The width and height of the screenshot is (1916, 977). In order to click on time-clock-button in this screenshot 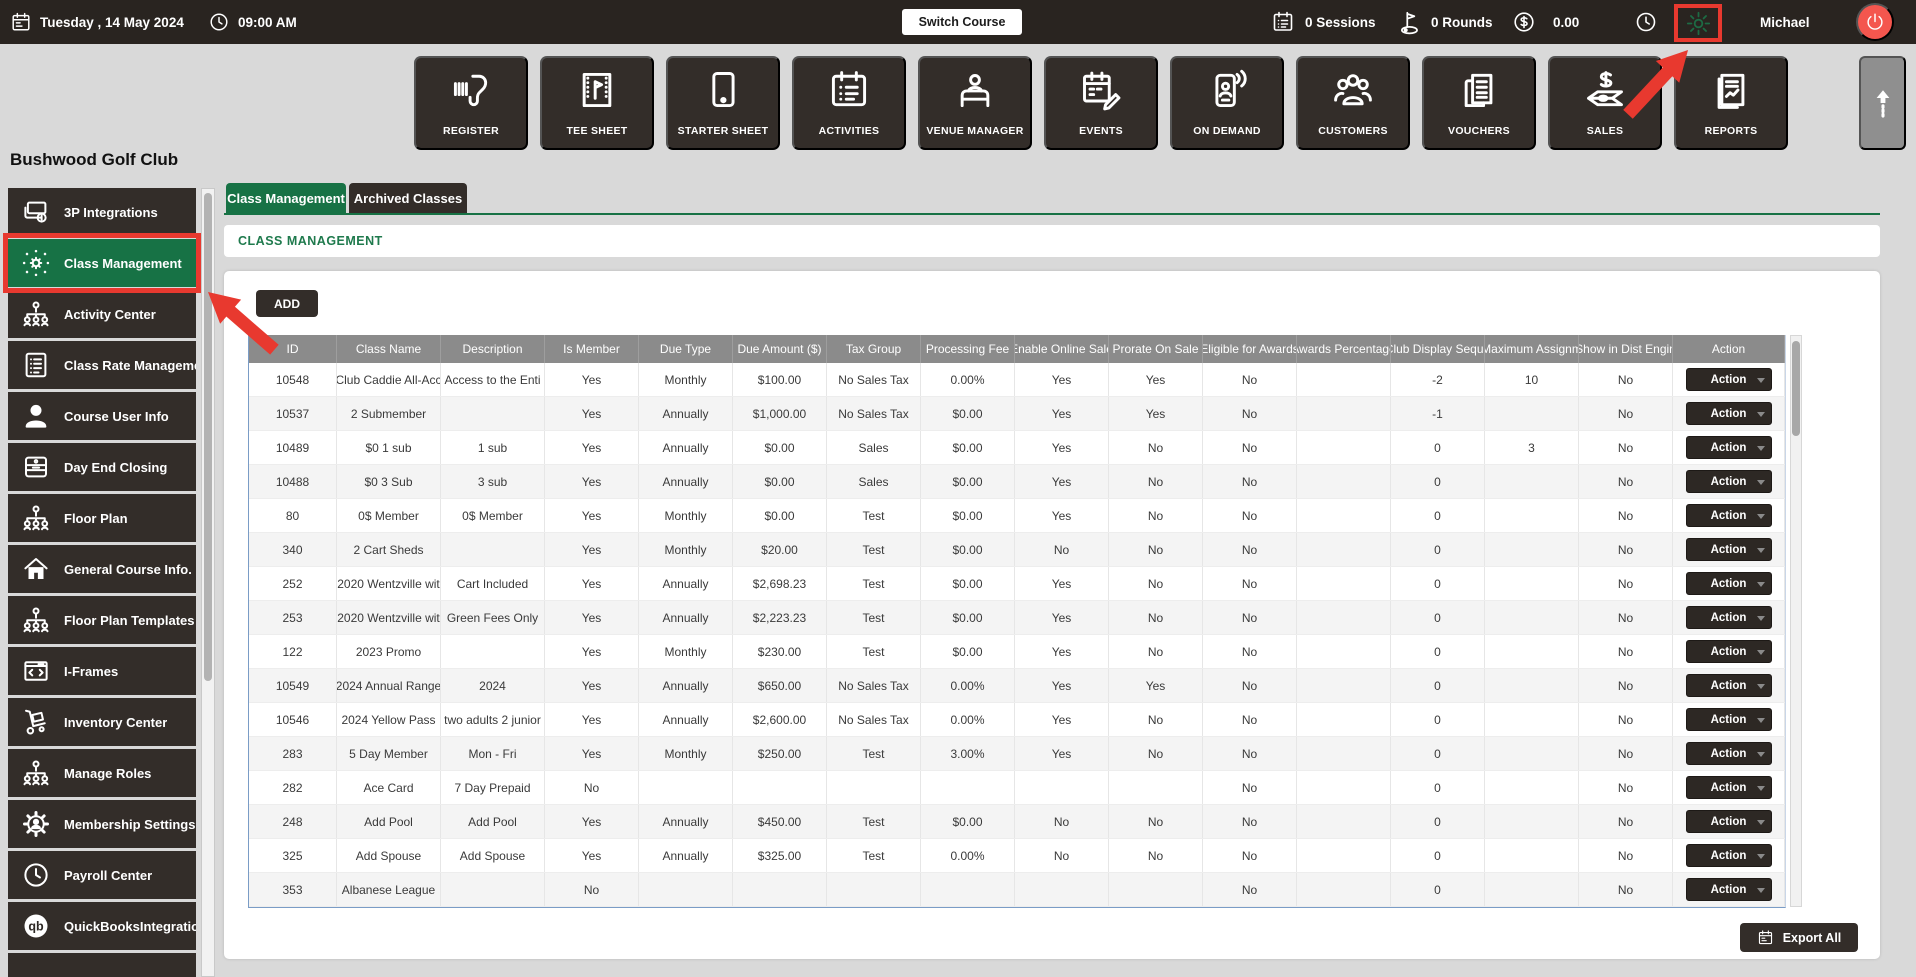, I will do `click(1646, 22)`.